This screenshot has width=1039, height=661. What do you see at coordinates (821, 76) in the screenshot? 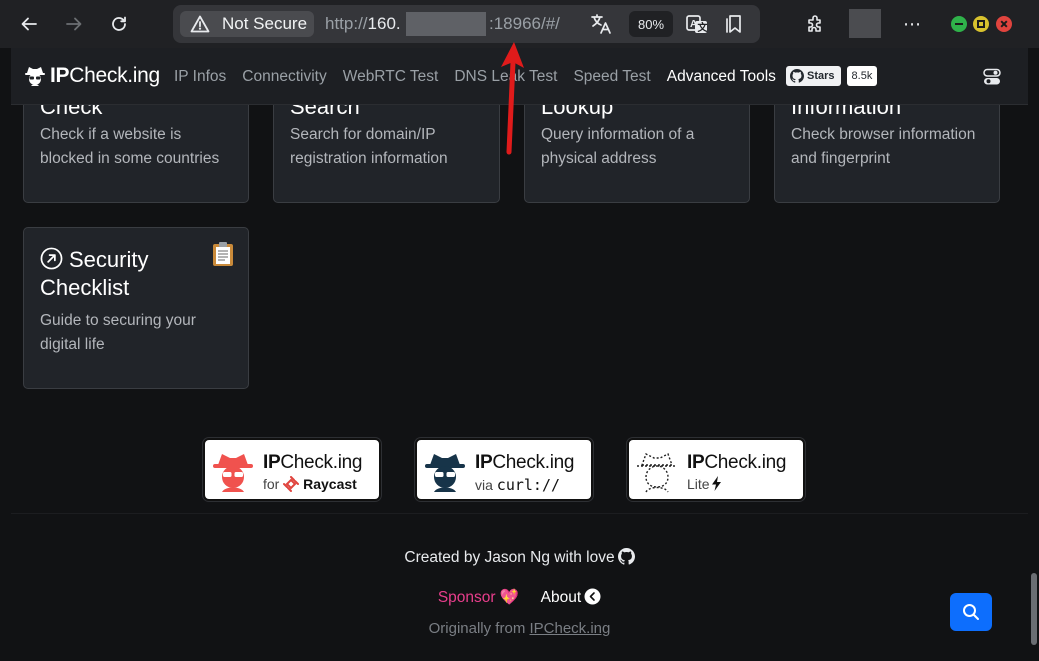
I see `github-stars-label: Stars` at bounding box center [821, 76].